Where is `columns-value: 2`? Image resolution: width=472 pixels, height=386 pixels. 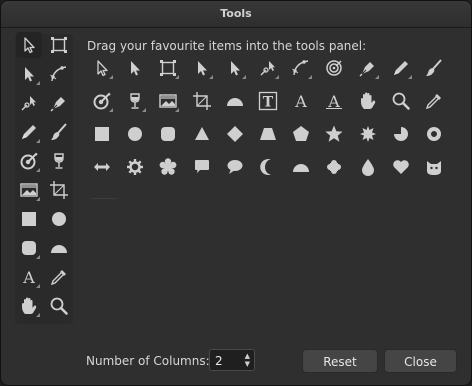 columns-value: 2 is located at coordinates (219, 361).